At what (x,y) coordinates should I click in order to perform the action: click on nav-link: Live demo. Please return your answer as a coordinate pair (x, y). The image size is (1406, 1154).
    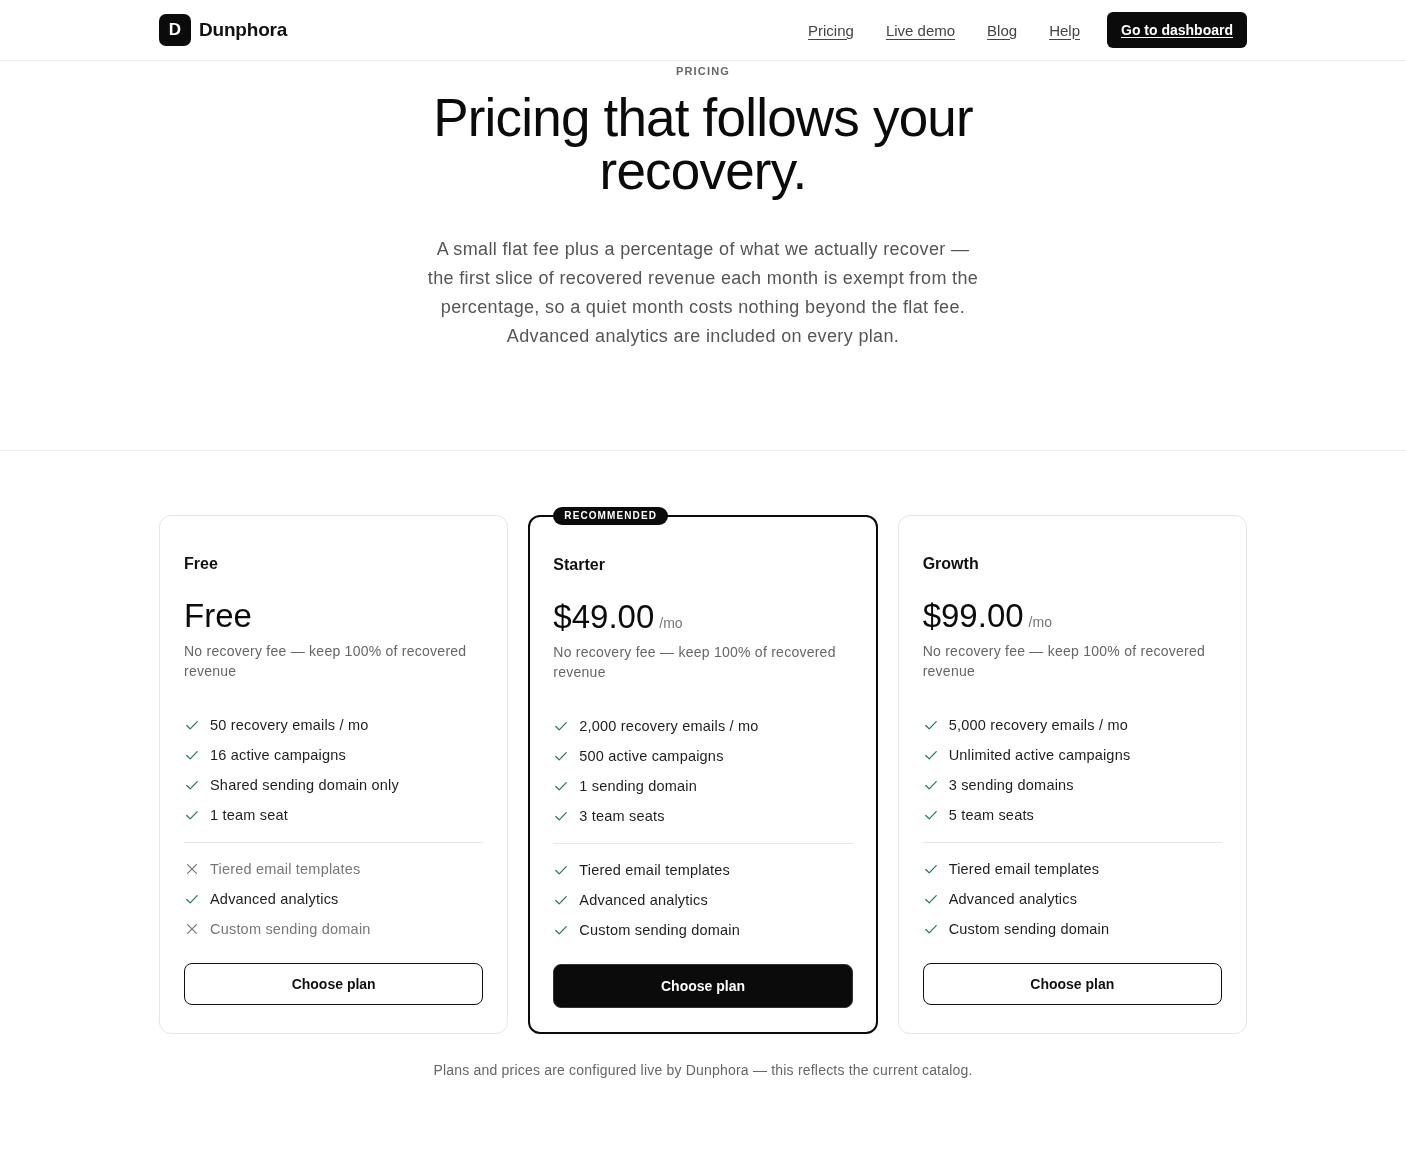
    Looking at the image, I should click on (920, 30).